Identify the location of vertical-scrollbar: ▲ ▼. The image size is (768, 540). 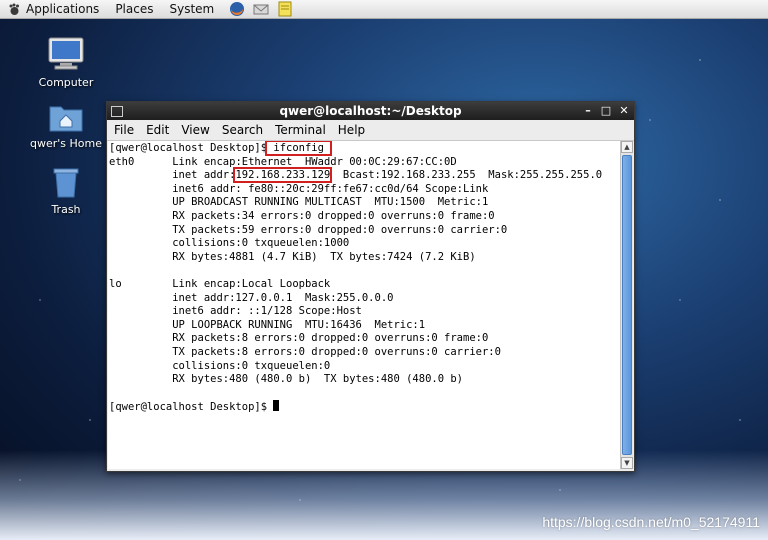
(626, 305).